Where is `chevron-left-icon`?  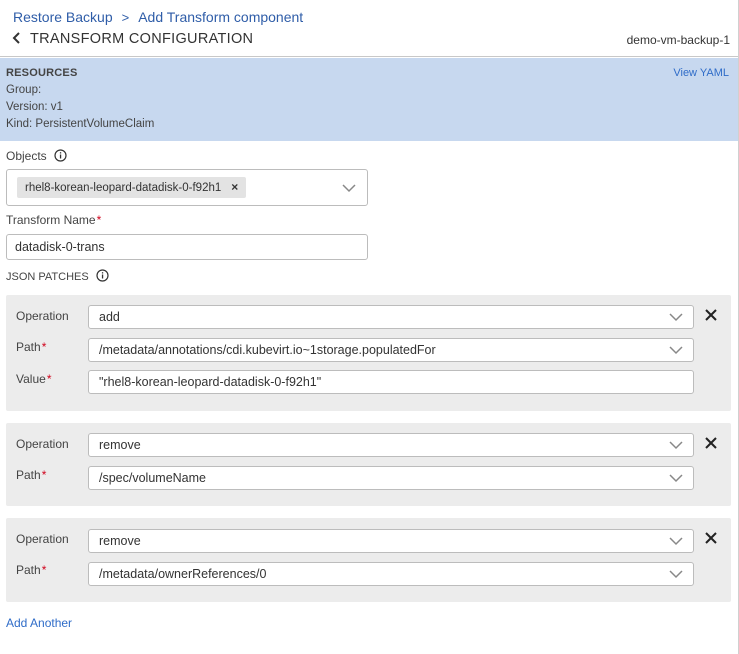
chevron-left-icon is located at coordinates (17, 38).